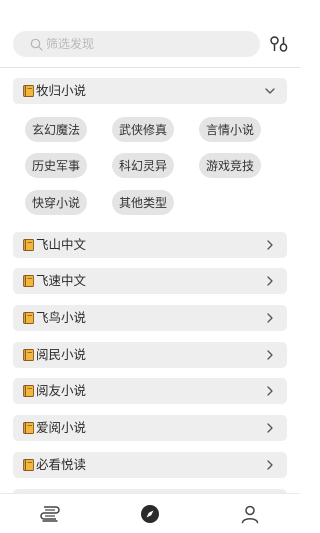 The height and width of the screenshot is (533, 320). What do you see at coordinates (56, 165) in the screenshot?
I see `tag-chip: 历史军事` at bounding box center [56, 165].